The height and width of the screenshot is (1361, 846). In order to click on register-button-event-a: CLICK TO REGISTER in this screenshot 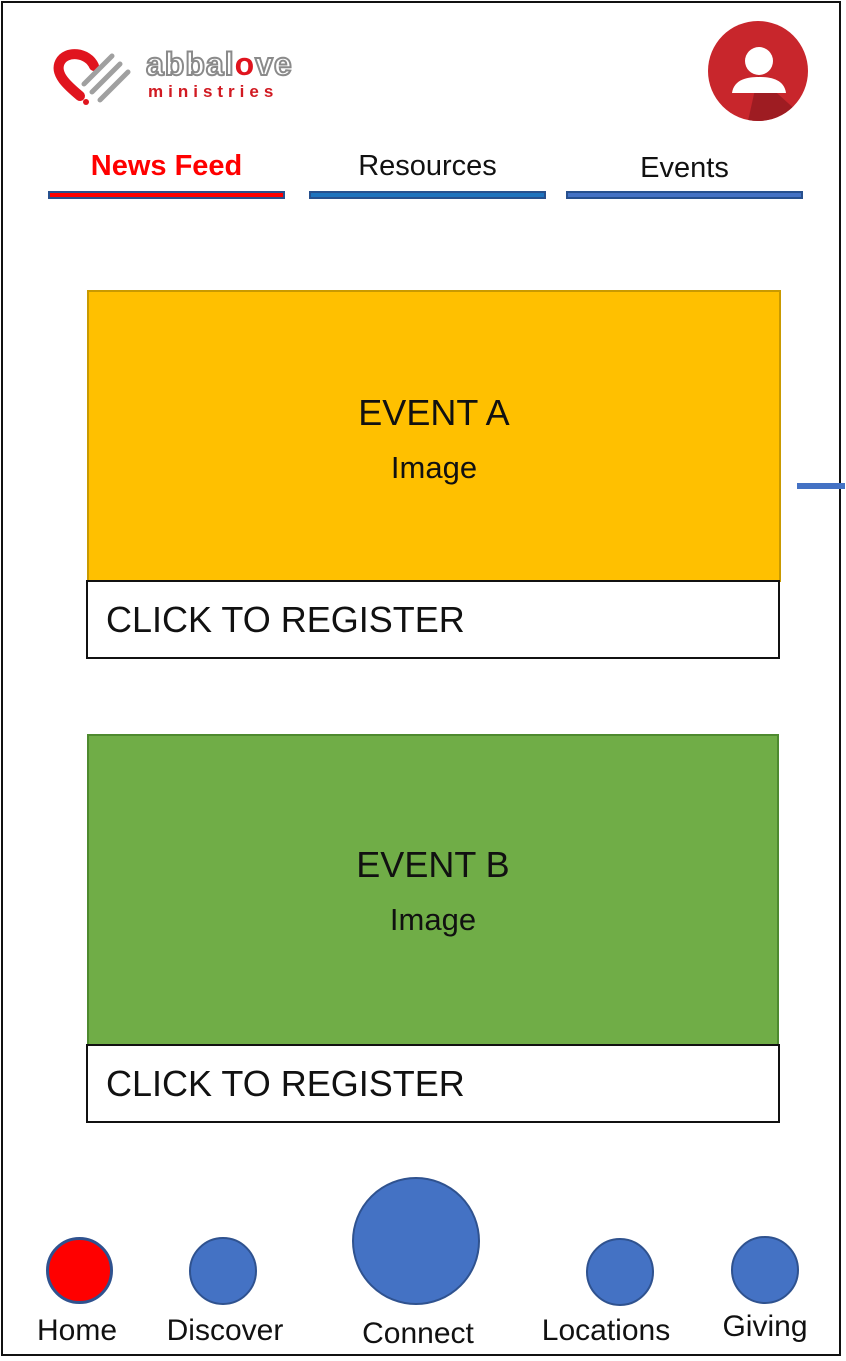, I will do `click(433, 619)`.